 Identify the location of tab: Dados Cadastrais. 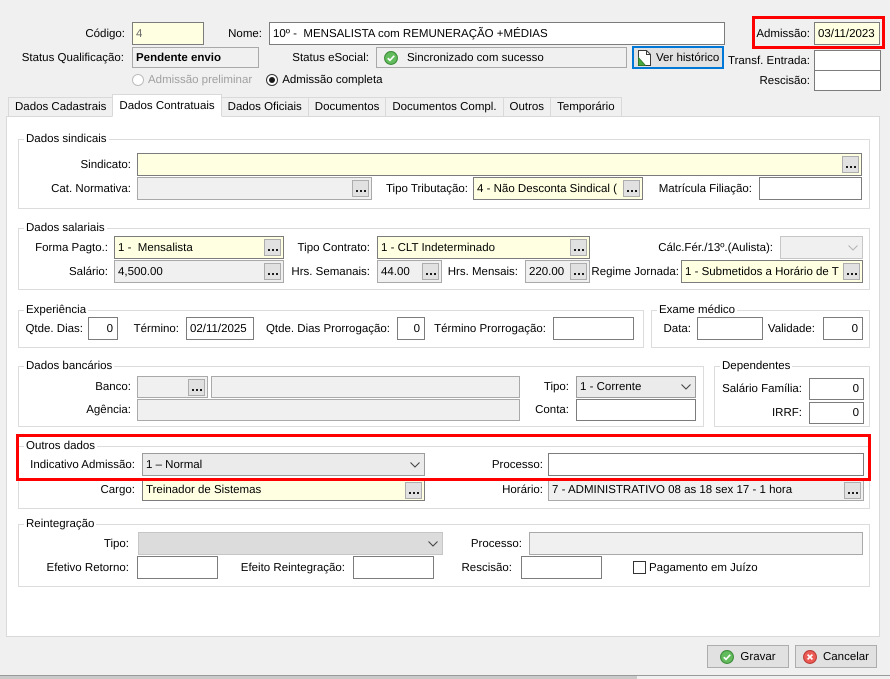
(61, 107).